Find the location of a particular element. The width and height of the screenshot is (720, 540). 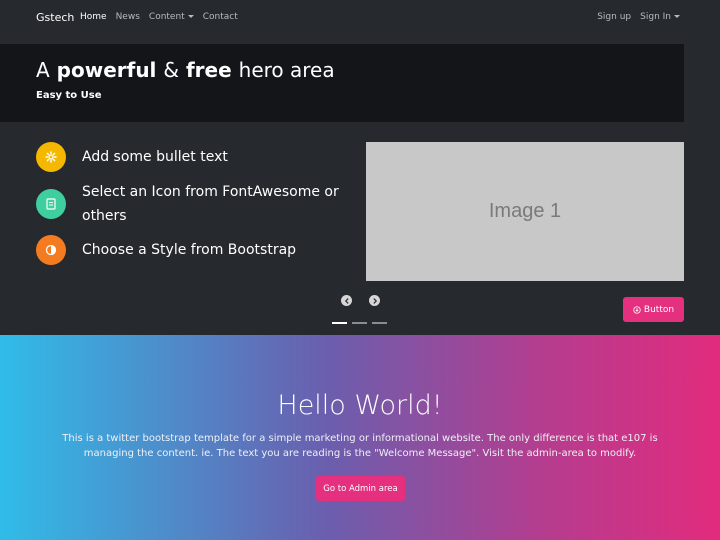

hero-header is located at coordinates (342, 83).